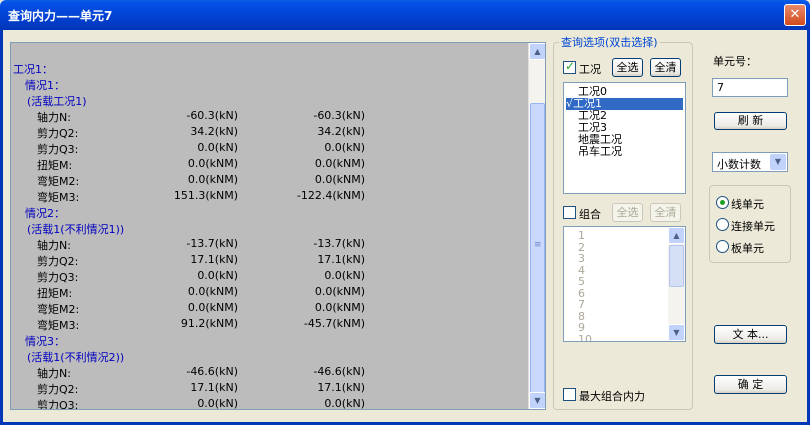 The image size is (810, 425). What do you see at coordinates (270, 373) in the screenshot?
I see `result-row: 轴力N: -46.6(kN) -46.6(kN)` at bounding box center [270, 373].